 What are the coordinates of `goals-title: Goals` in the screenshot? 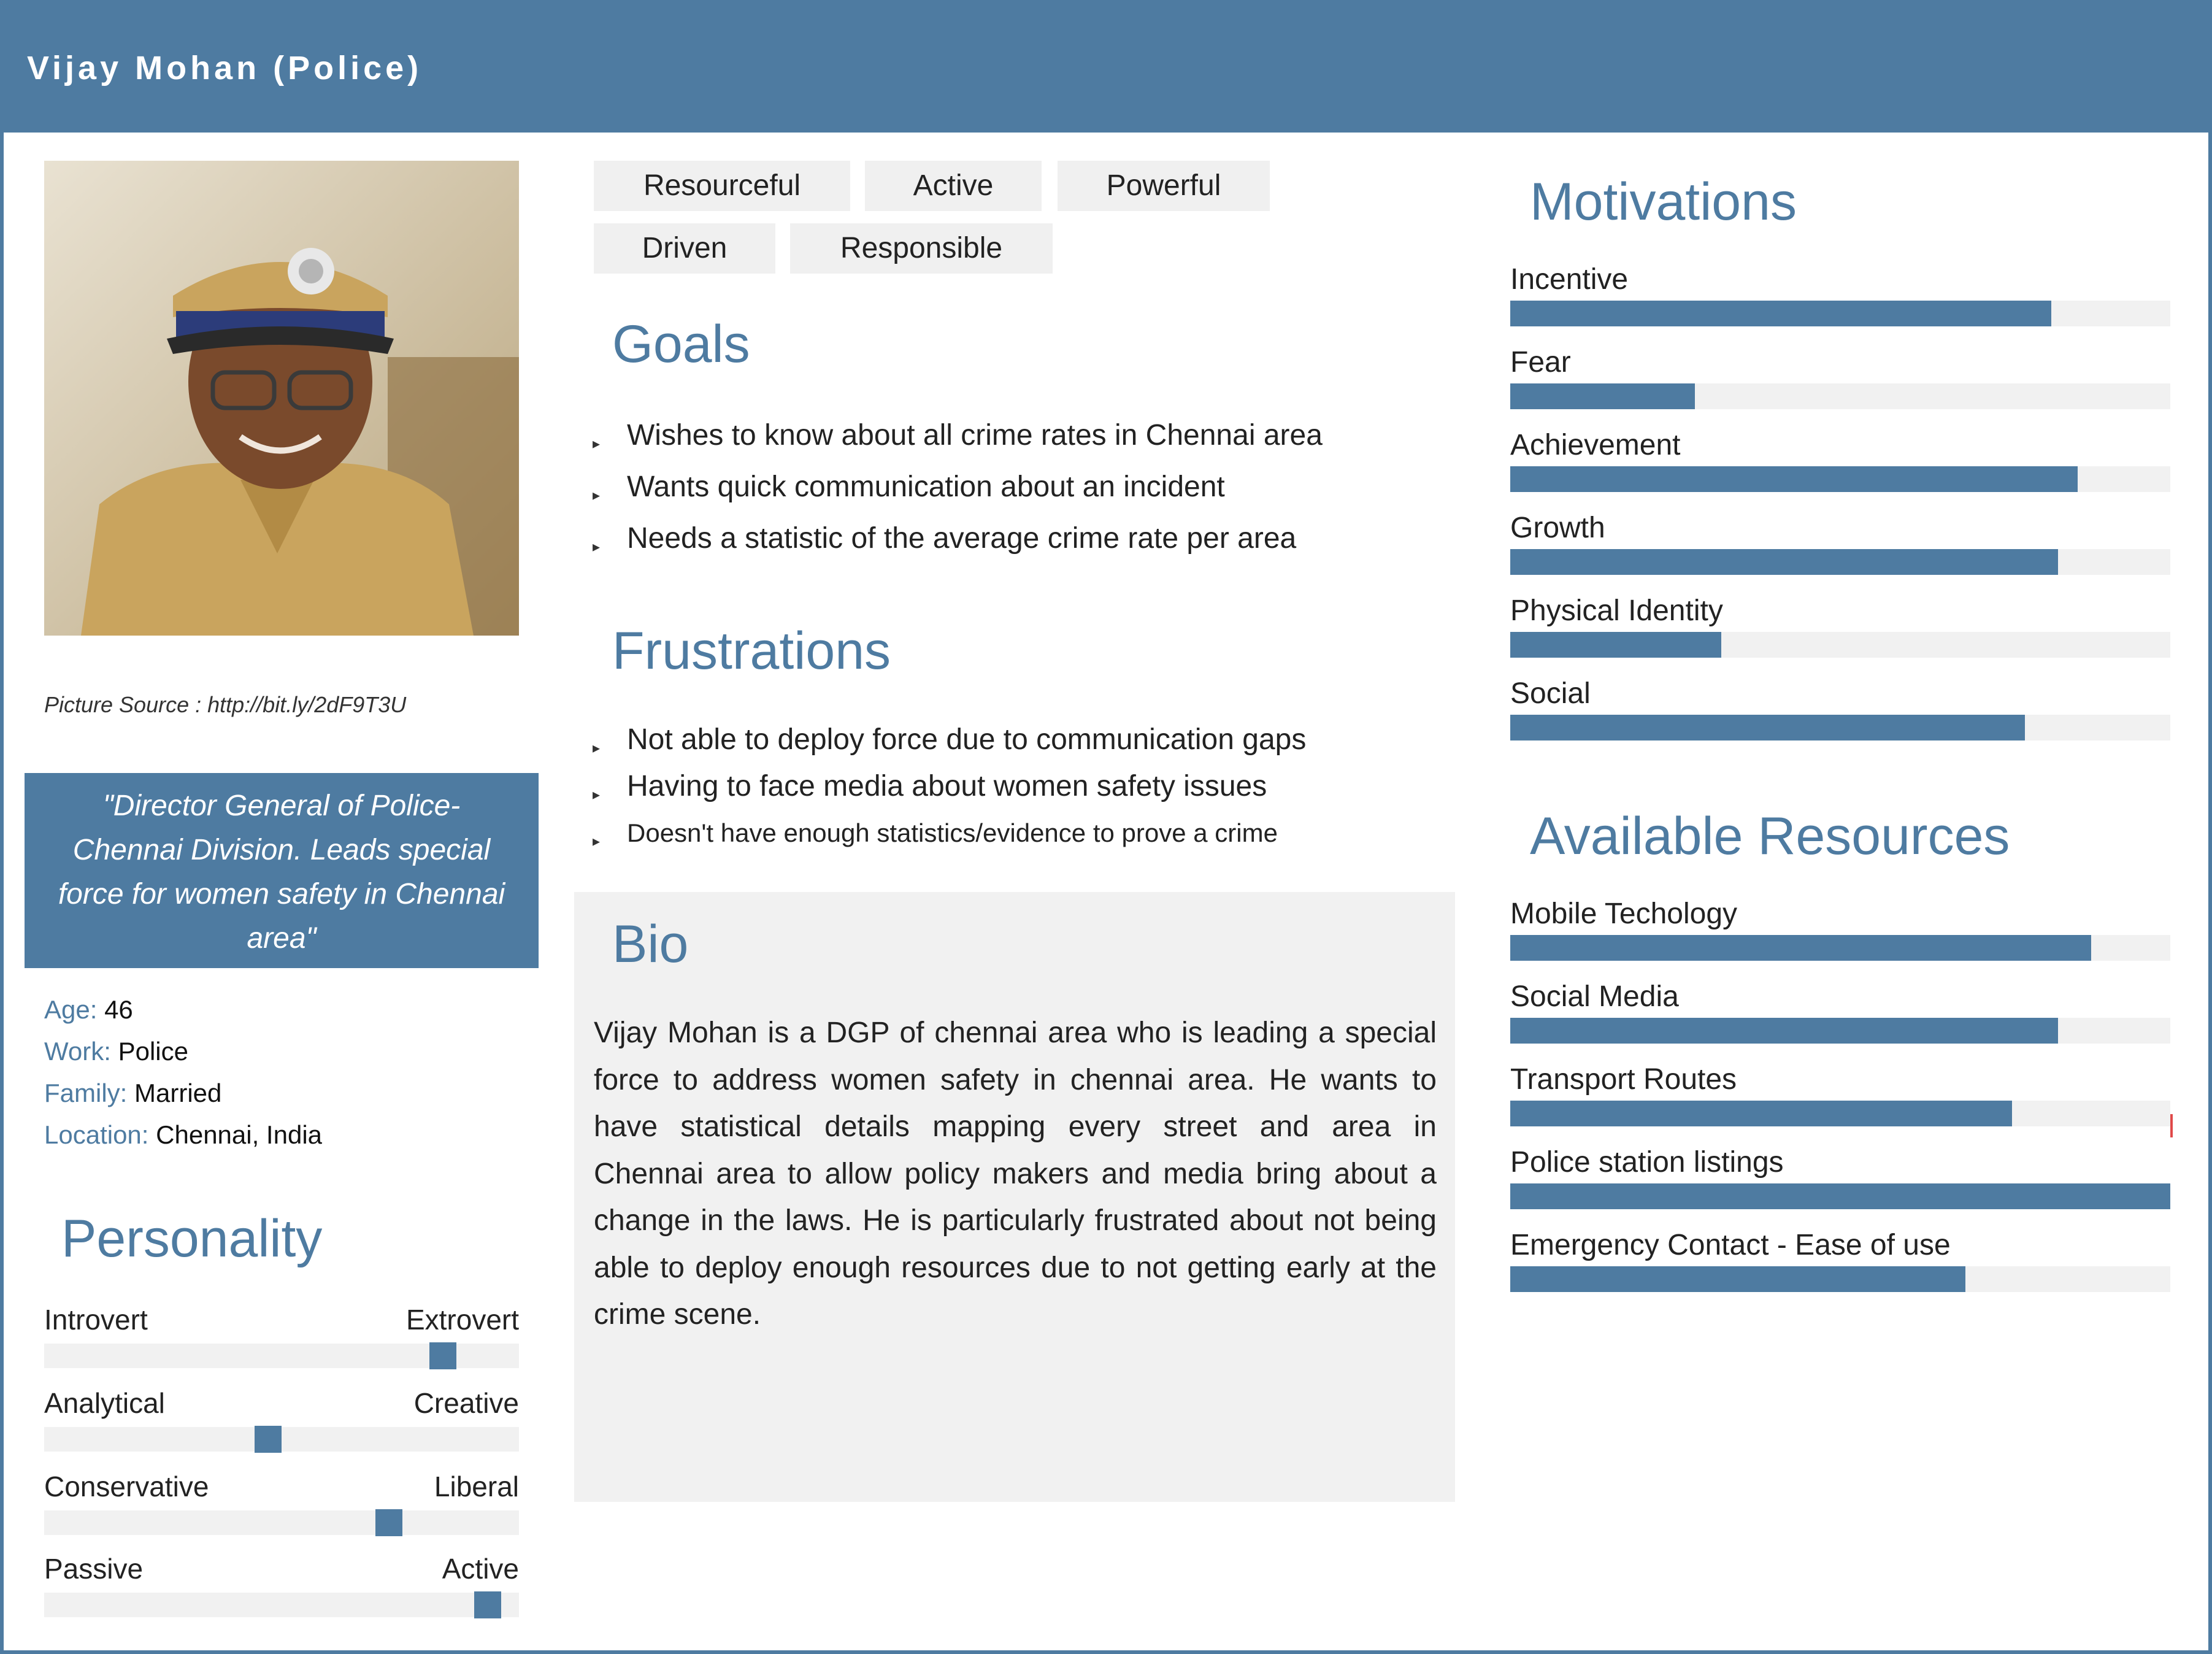 It's located at (681, 344).